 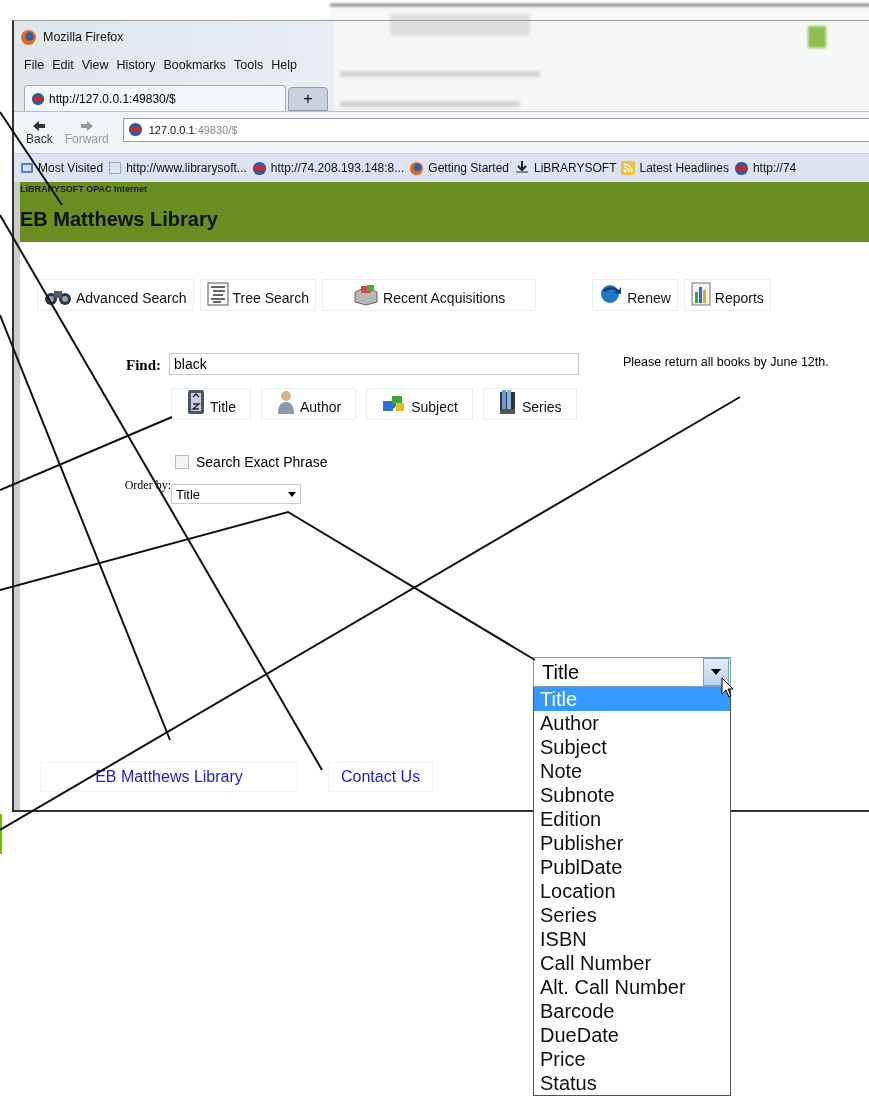 I want to click on nav-button: Advanced Search, so click(x=115, y=295).